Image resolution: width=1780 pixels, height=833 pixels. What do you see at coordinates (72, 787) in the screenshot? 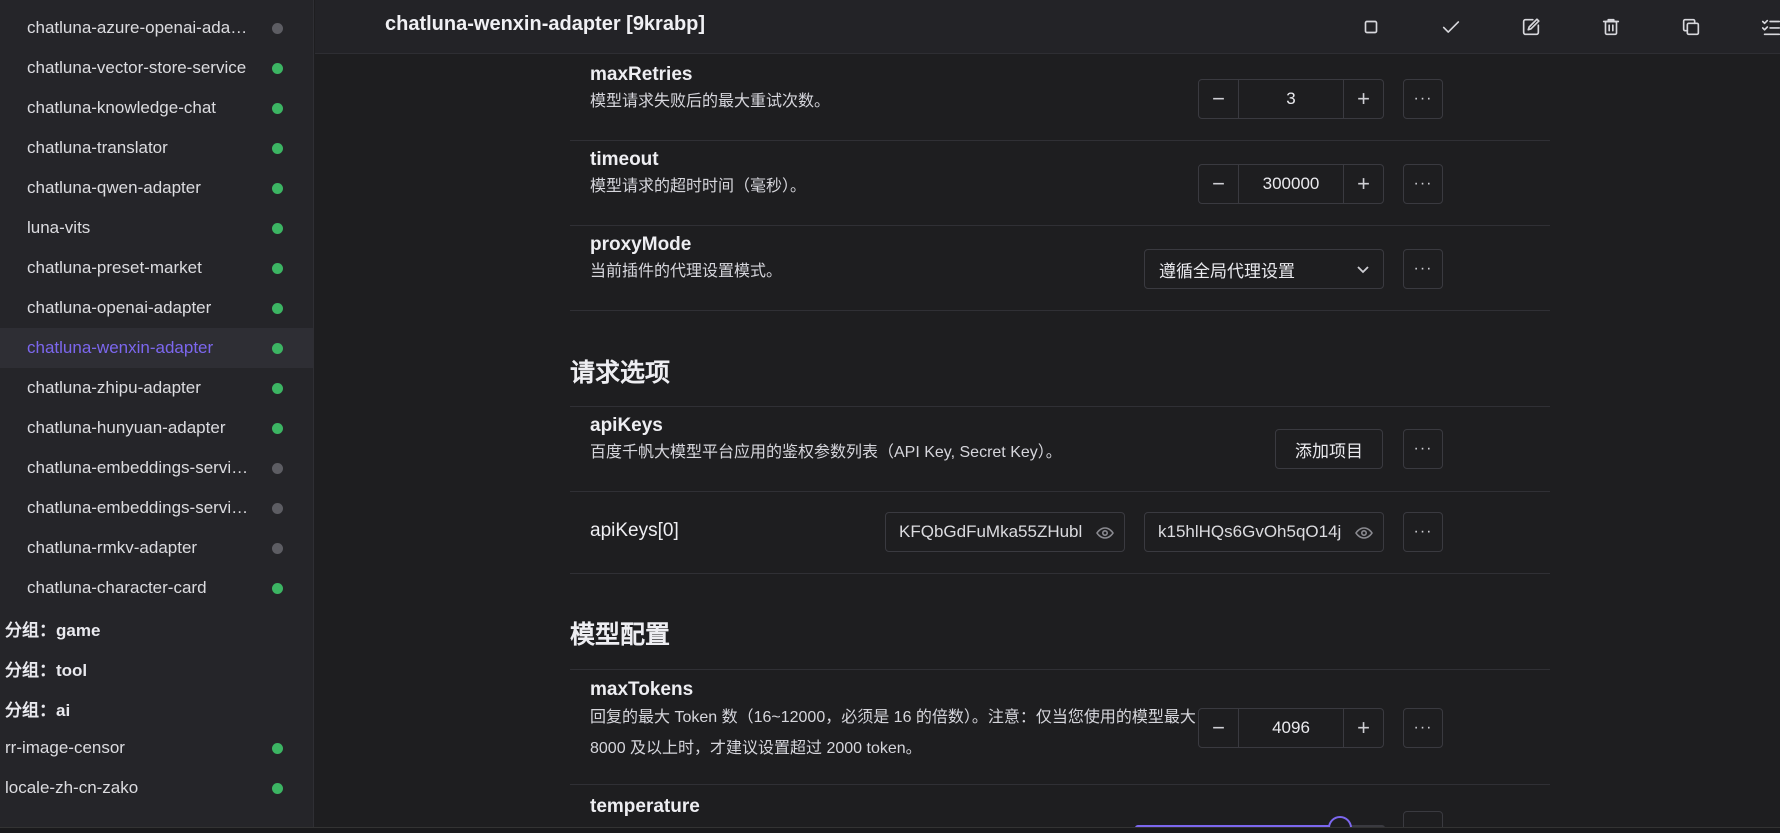
I see `sidebar-item-label: locale-zh-cn-zako` at bounding box center [72, 787].